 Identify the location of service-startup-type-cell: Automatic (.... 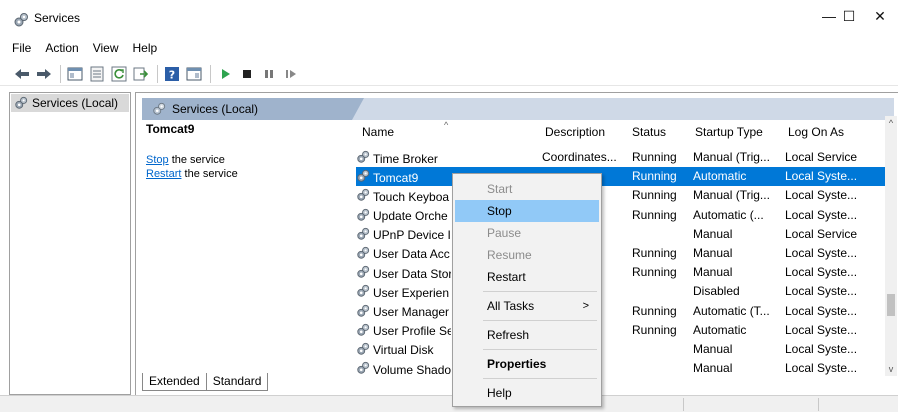
(728, 214).